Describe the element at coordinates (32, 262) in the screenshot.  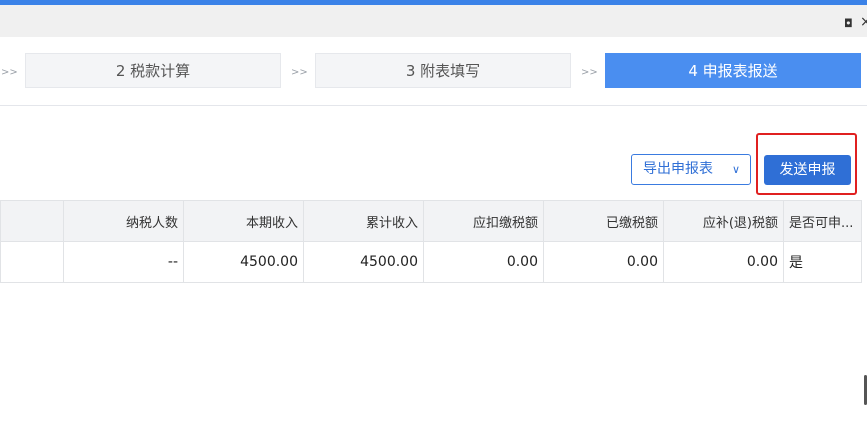
I see `table-cell` at that location.